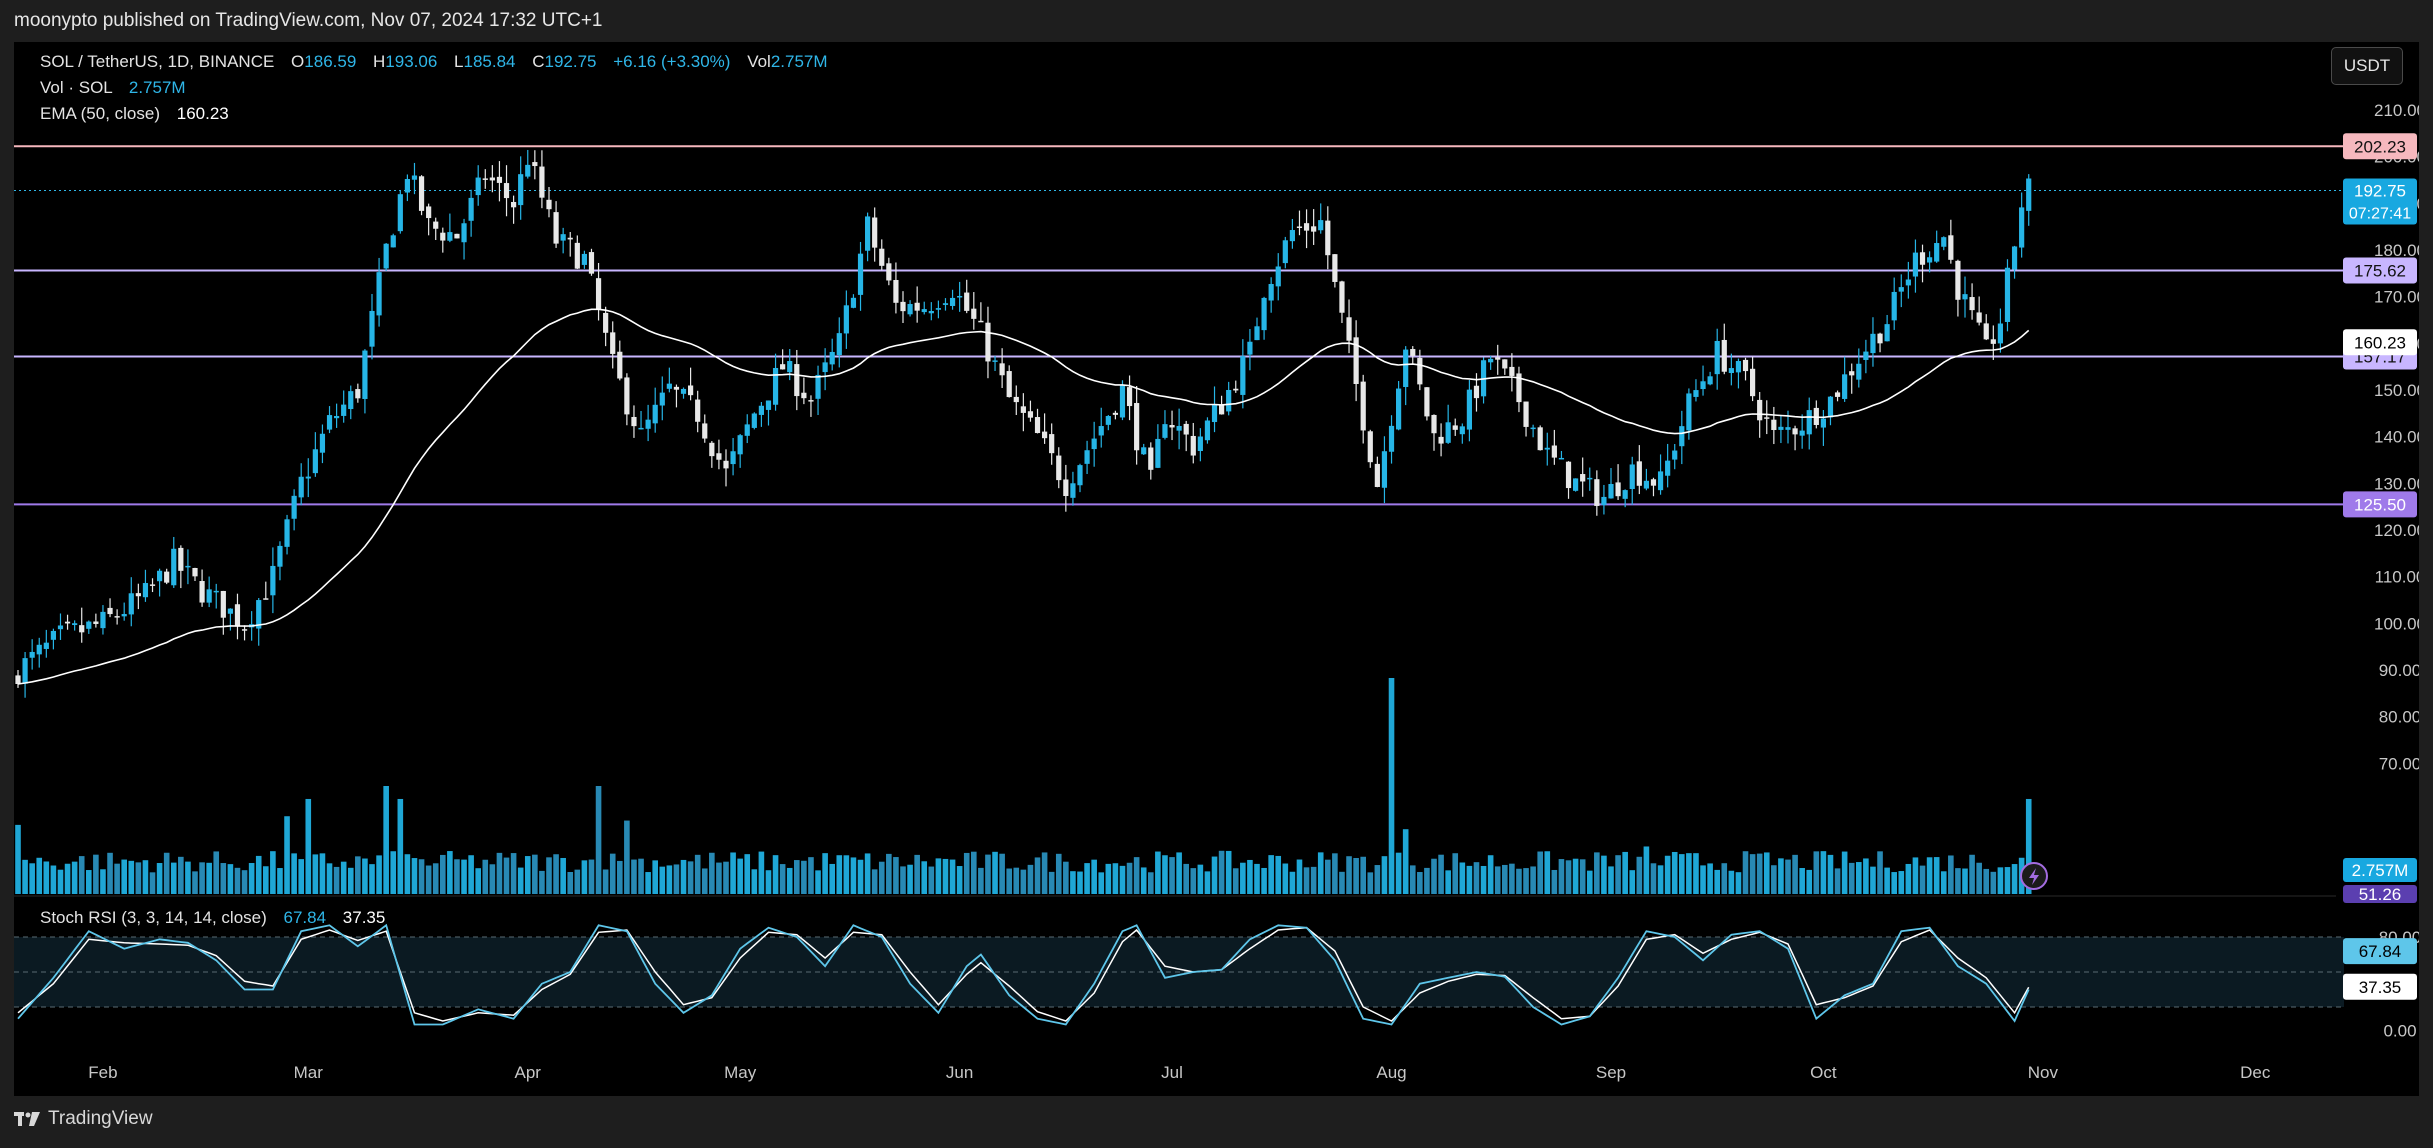  What do you see at coordinates (100, 1119) in the screenshot?
I see `brand-name: TradingView` at bounding box center [100, 1119].